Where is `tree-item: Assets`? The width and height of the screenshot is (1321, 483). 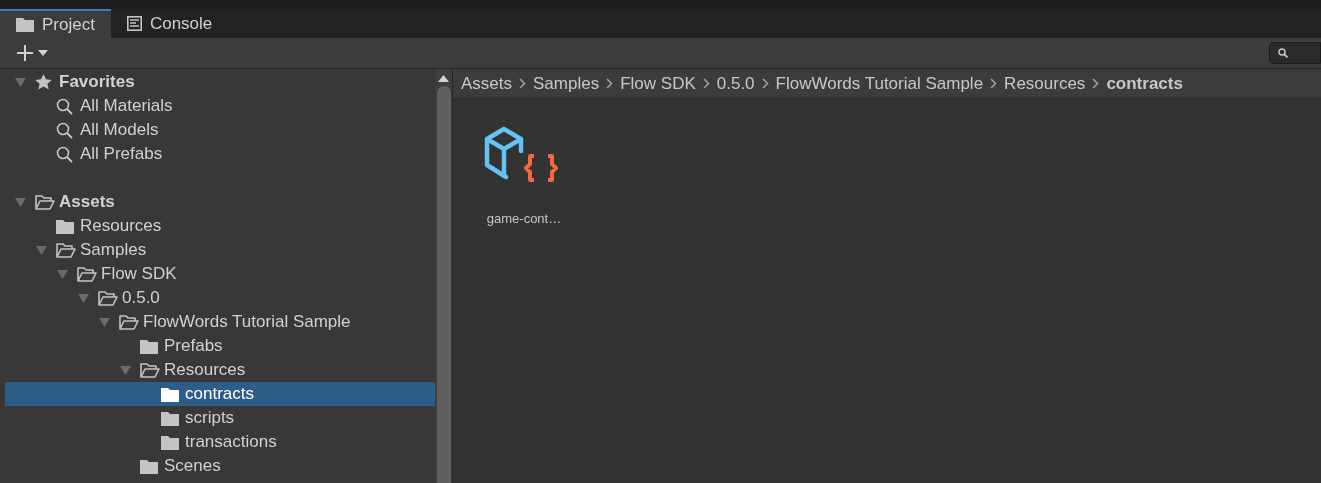
tree-item: Assets is located at coordinates (220, 202).